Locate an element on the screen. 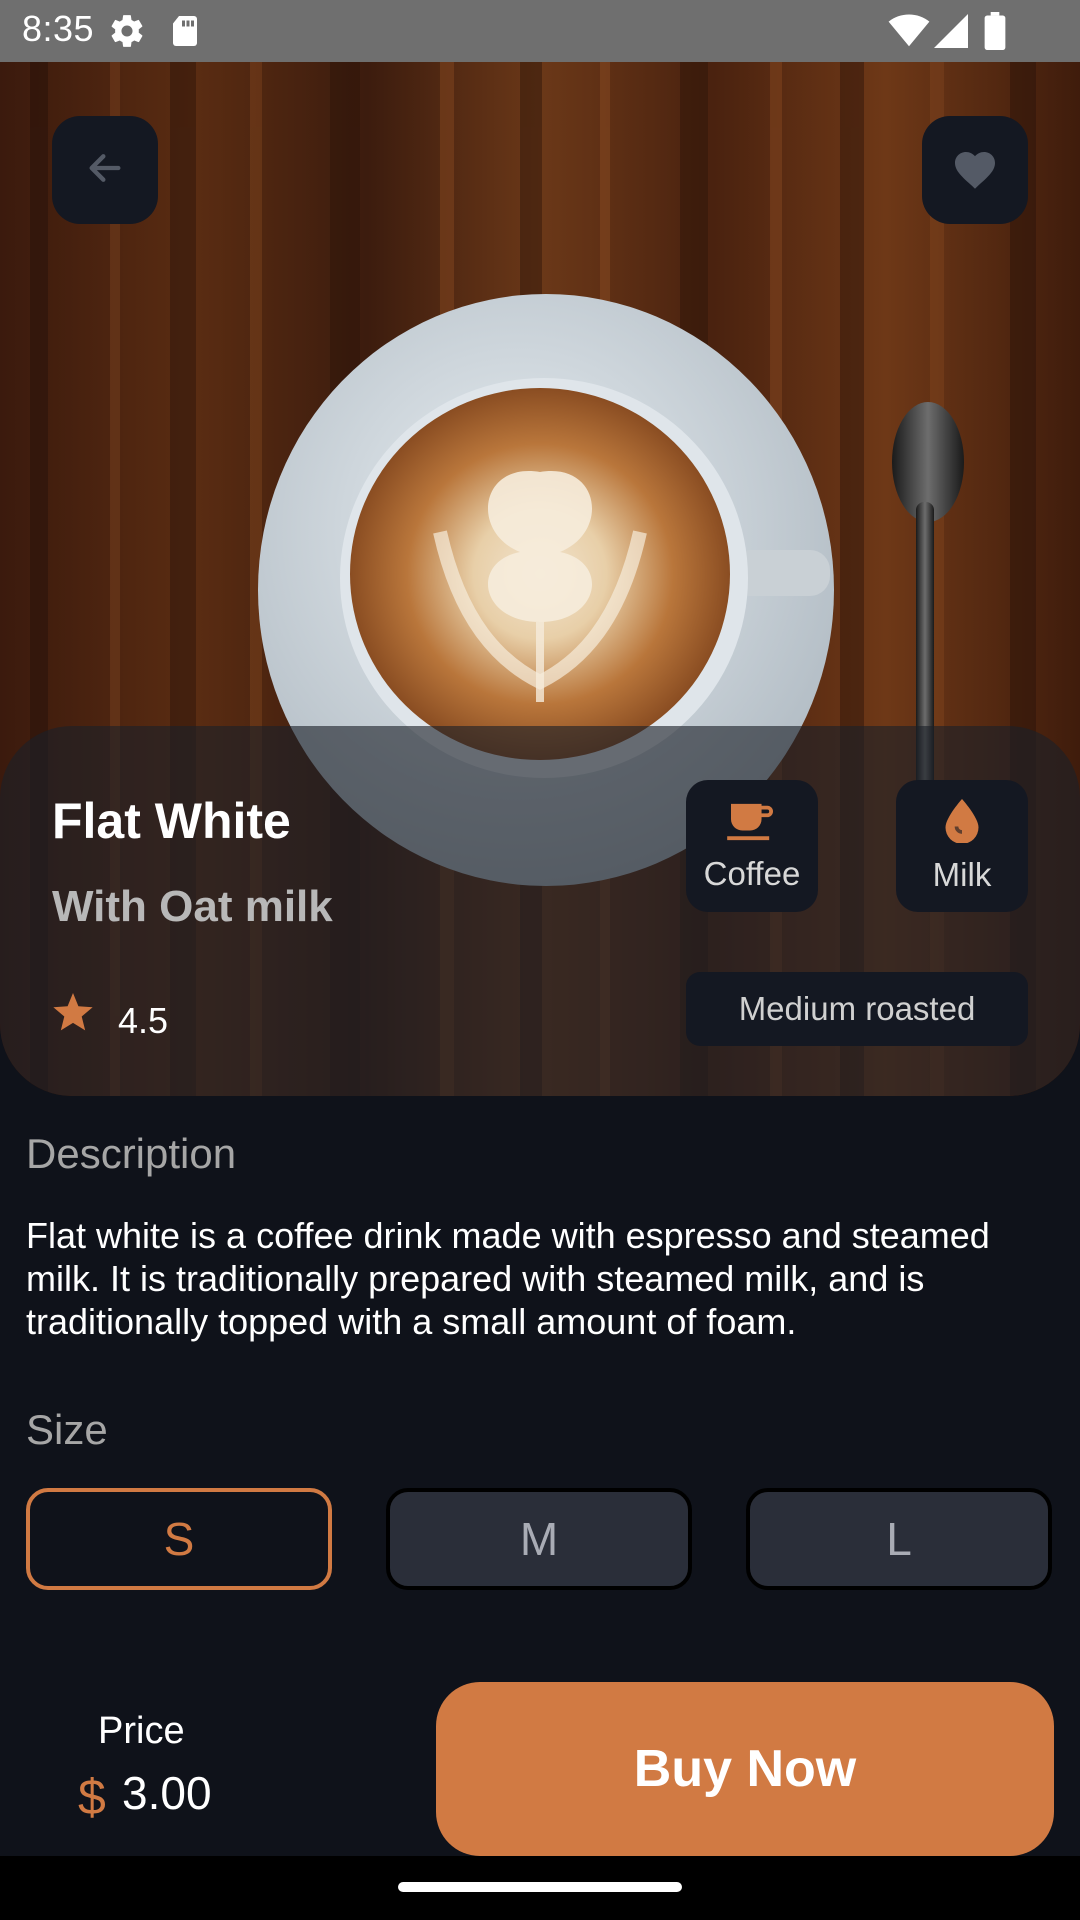 This screenshot has width=1080, height=1920. arrow-left-icon is located at coordinates (105, 170).